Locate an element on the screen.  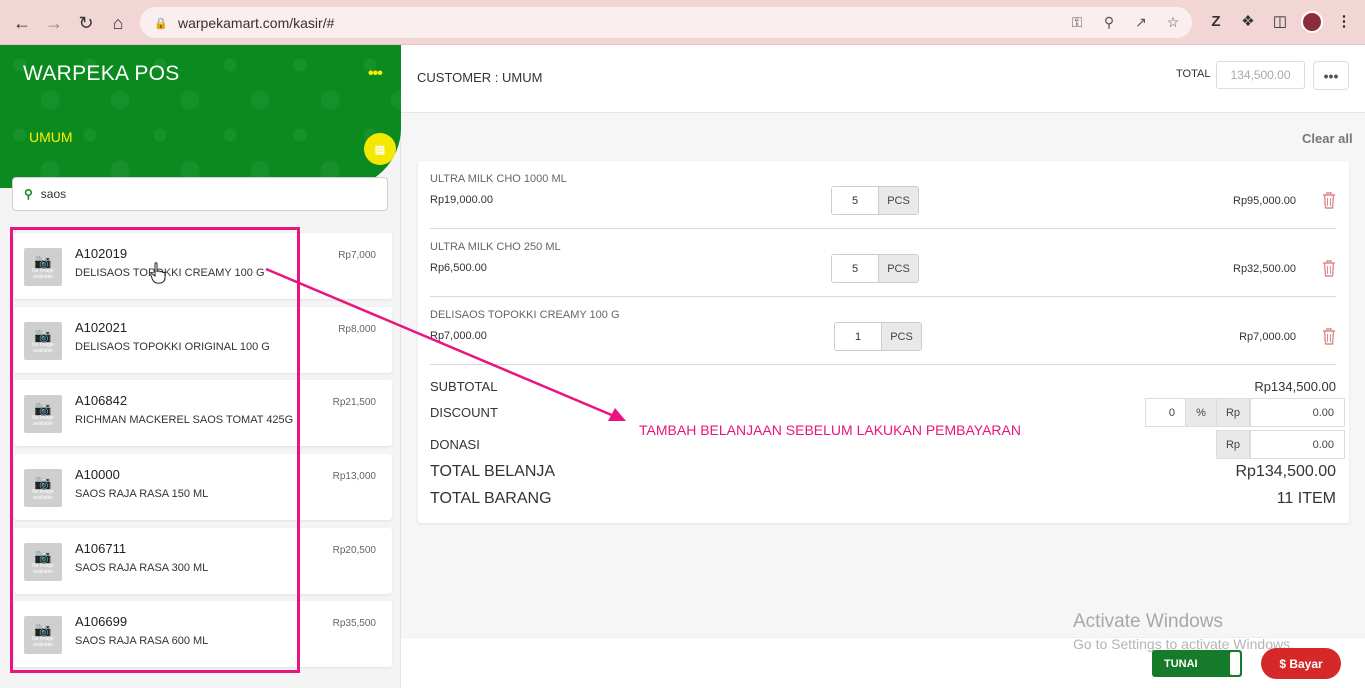
hand-cursor-icon is located at coordinates (158, 273).